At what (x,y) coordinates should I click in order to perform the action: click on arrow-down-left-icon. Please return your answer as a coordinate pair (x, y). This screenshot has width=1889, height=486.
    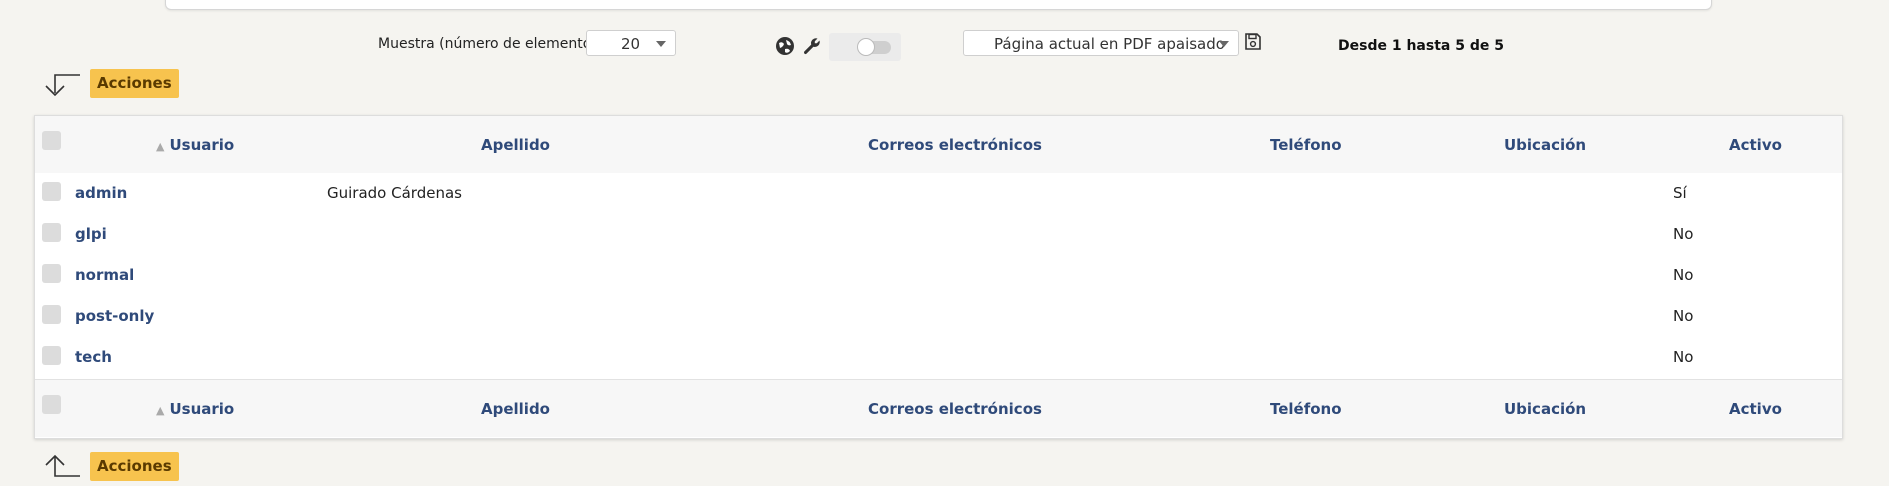
    Looking at the image, I should click on (61, 84).